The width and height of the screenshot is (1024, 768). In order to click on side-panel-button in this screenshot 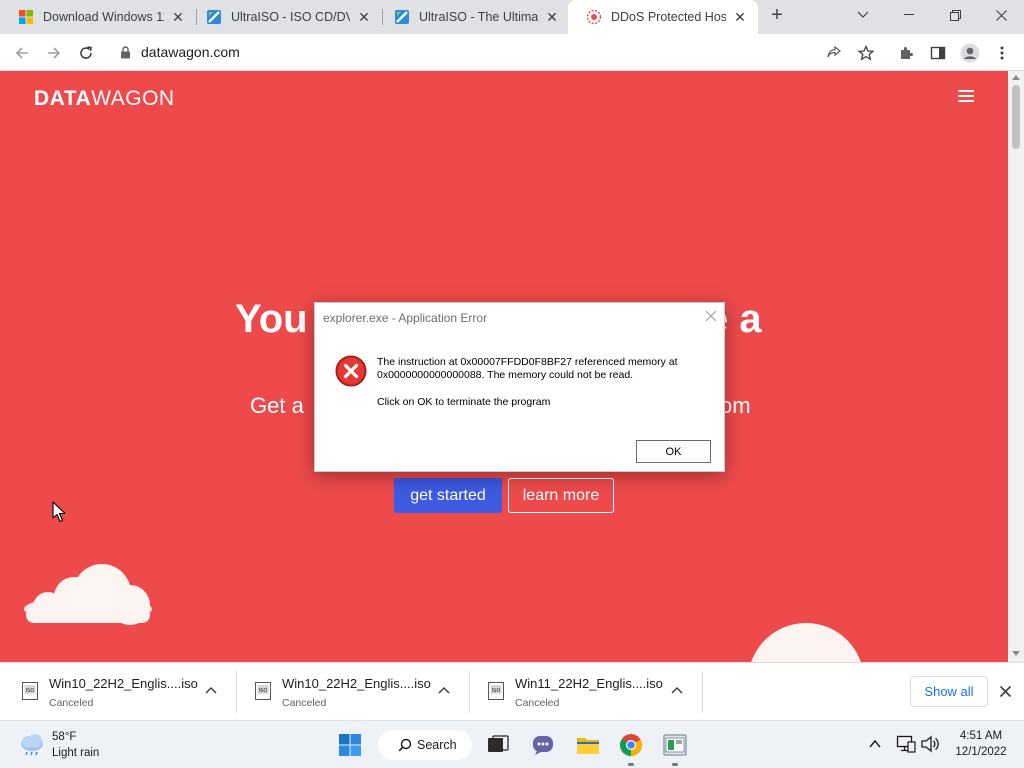, I will do `click(938, 53)`.